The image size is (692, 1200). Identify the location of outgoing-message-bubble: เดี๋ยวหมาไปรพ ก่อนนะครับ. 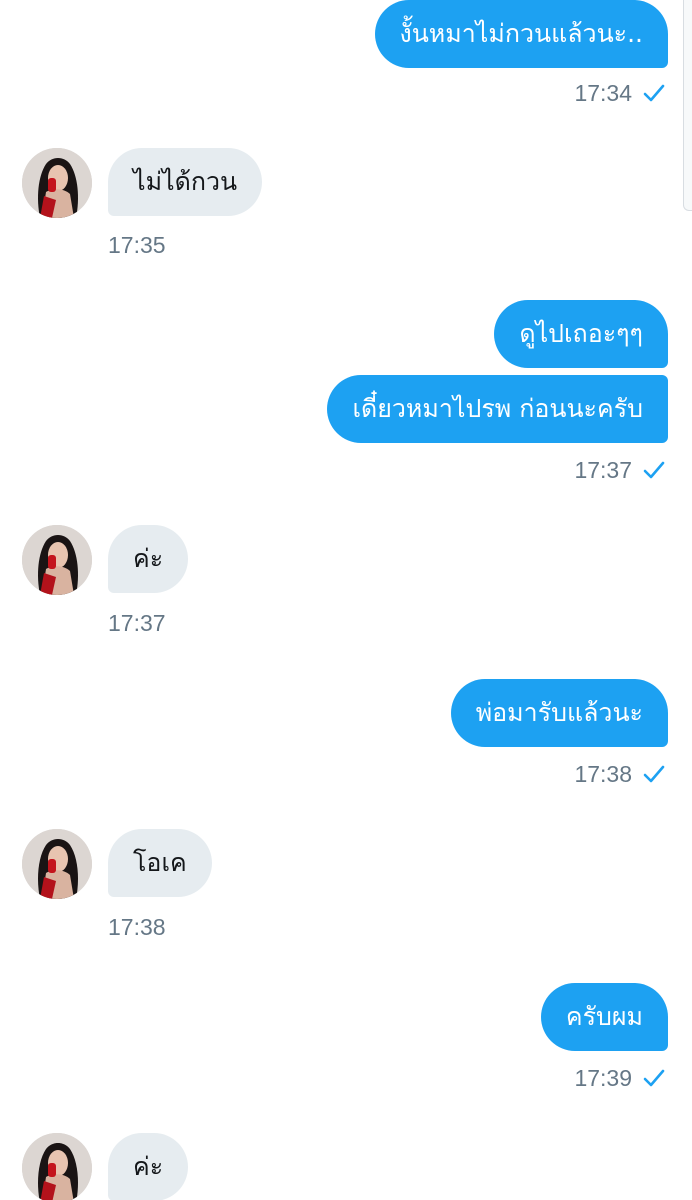
(497, 409).